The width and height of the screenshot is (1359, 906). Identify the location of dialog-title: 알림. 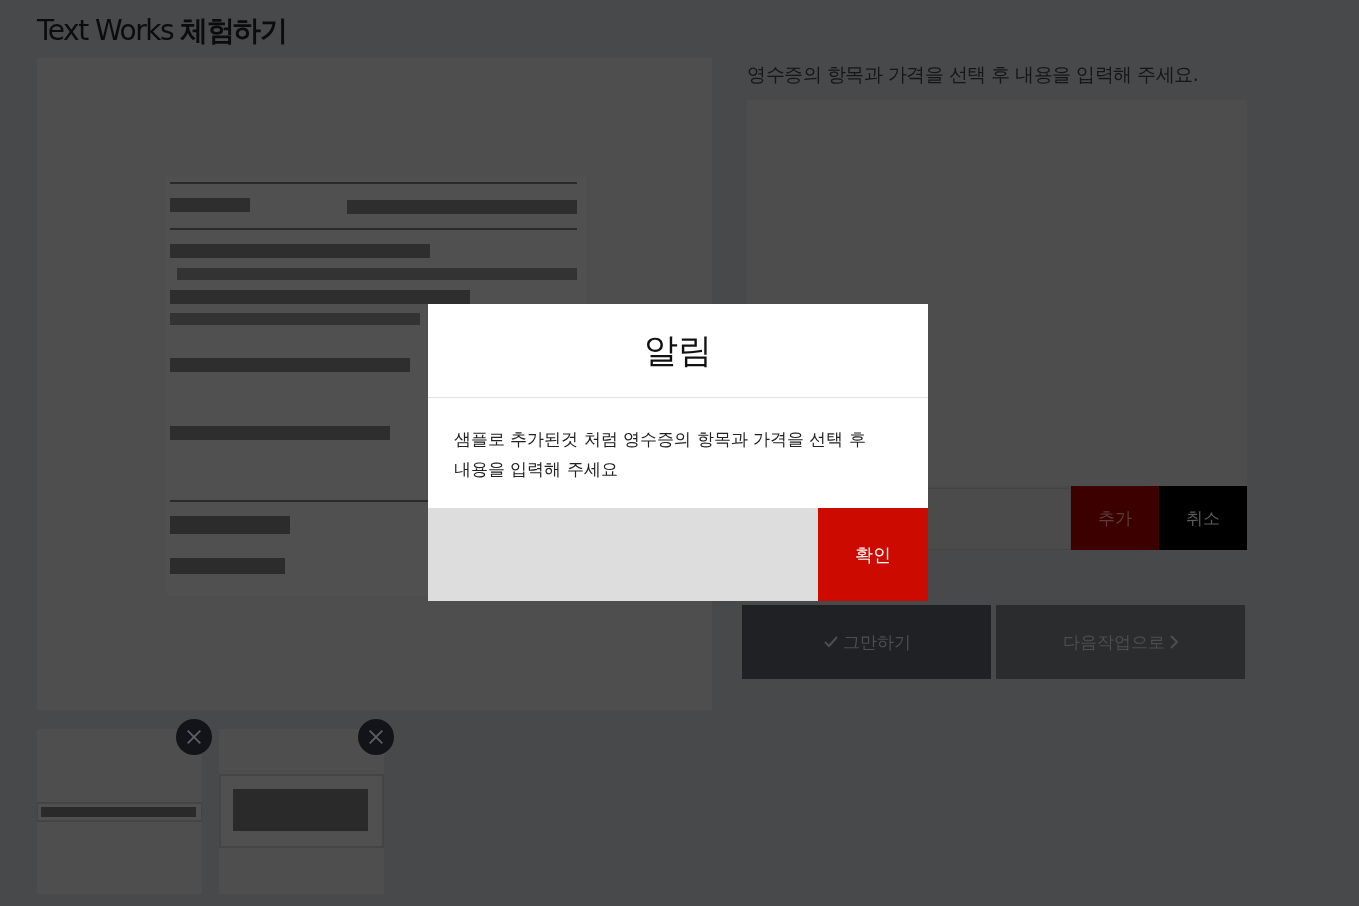
(678, 351).